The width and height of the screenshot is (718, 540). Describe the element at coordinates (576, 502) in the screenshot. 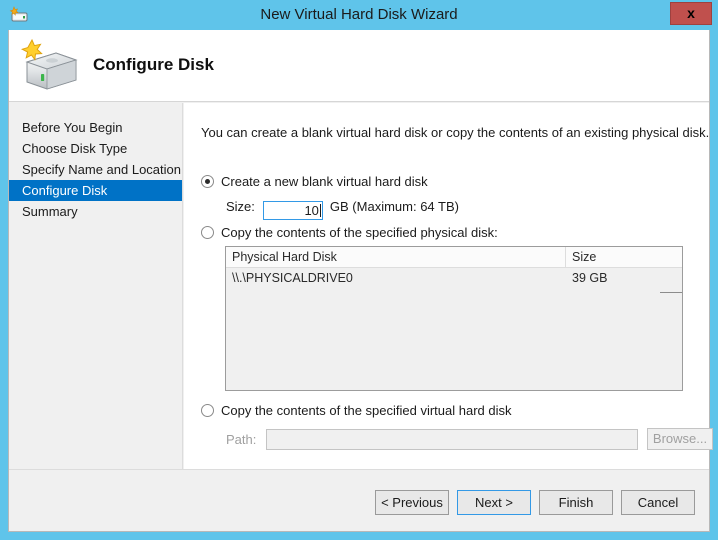

I see `finish-button: Finish` at that location.